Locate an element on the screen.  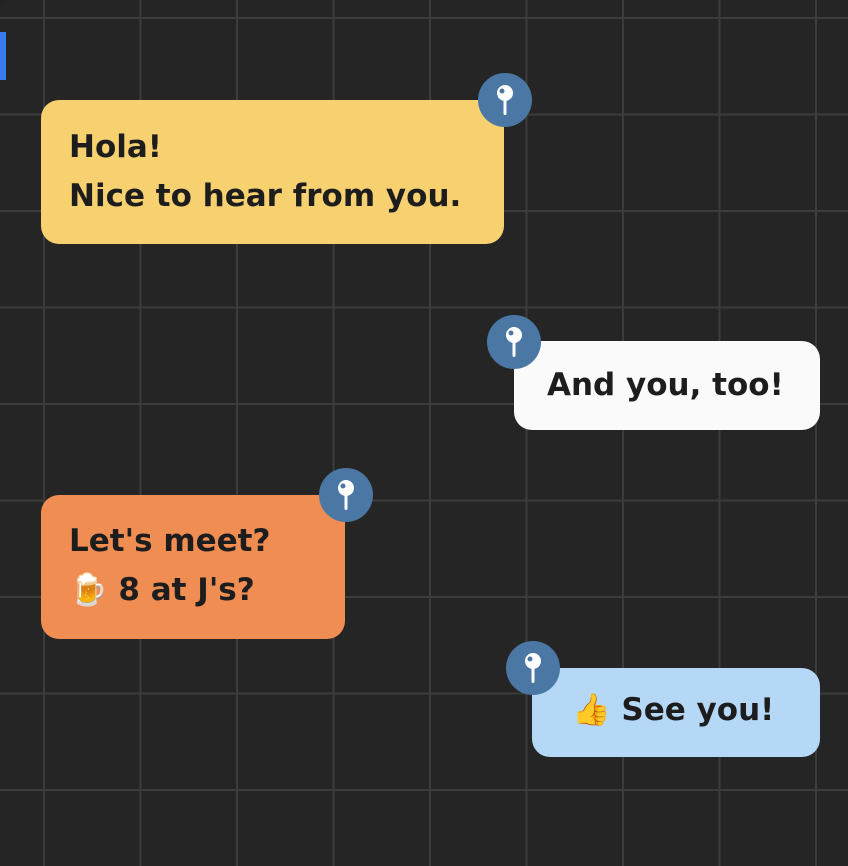
sticky-note-see-you: 👍 See you! is located at coordinates (676, 712).